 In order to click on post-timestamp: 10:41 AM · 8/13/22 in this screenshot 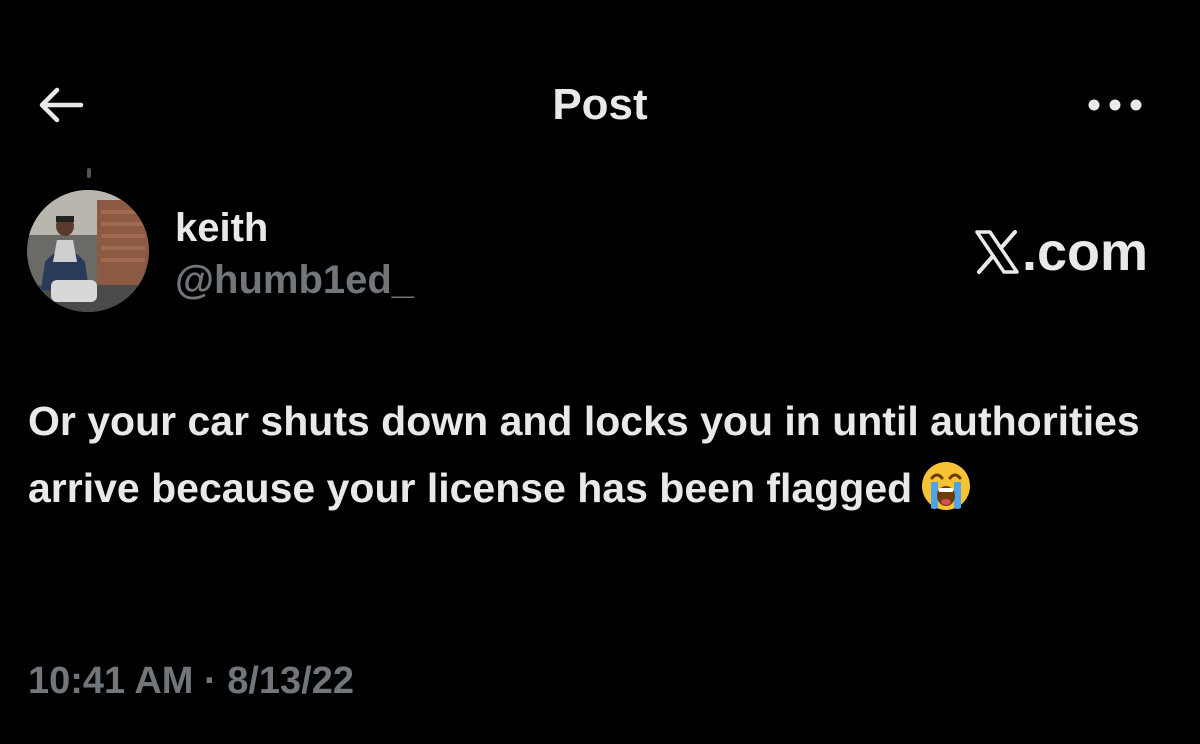, I will do `click(191, 681)`.